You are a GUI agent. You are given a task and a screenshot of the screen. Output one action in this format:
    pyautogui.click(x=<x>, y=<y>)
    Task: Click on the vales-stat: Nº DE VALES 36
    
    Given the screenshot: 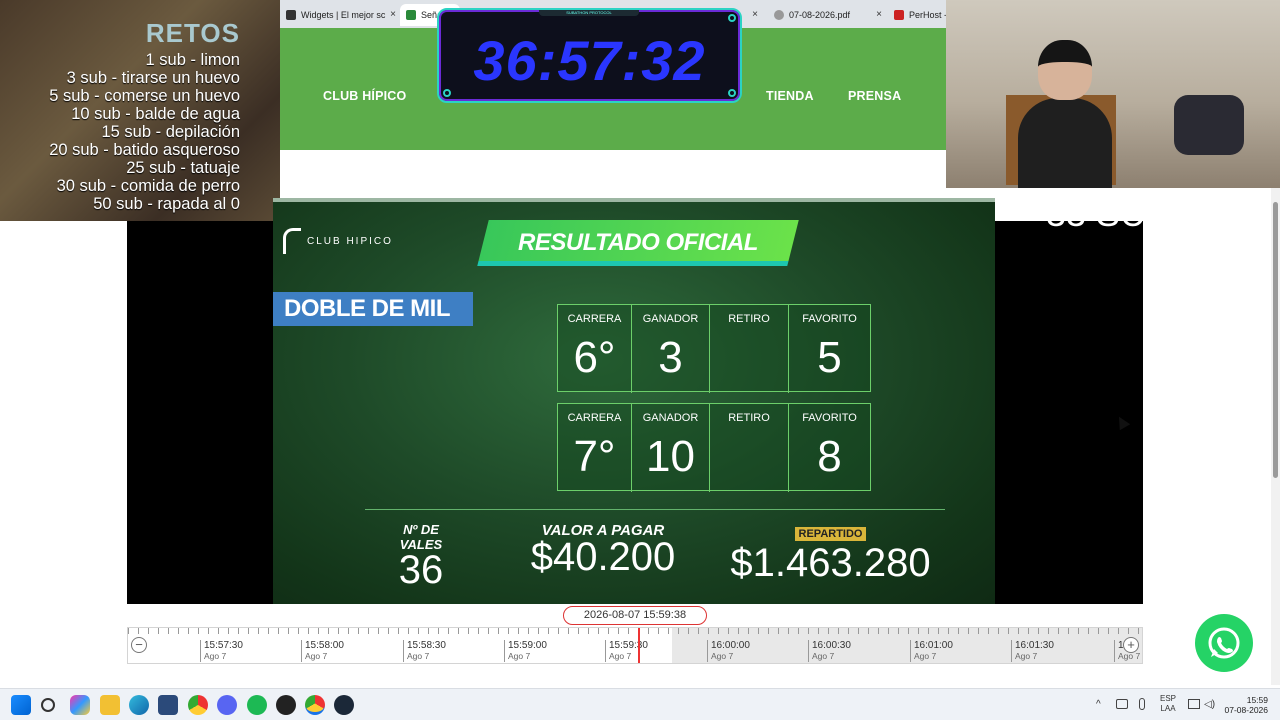 What is the action you would take?
    pyautogui.click(x=421, y=557)
    